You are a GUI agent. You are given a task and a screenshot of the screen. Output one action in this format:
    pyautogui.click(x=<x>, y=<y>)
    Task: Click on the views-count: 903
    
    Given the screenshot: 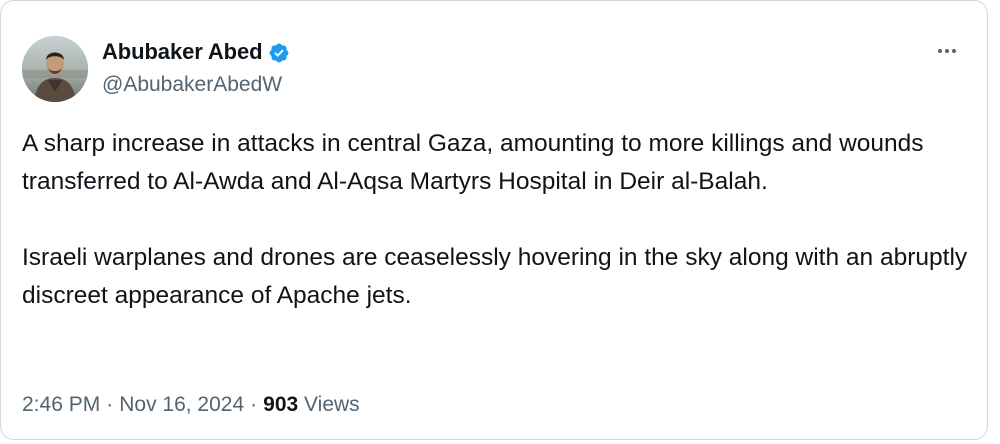 What is the action you would take?
    pyautogui.click(x=281, y=404)
    